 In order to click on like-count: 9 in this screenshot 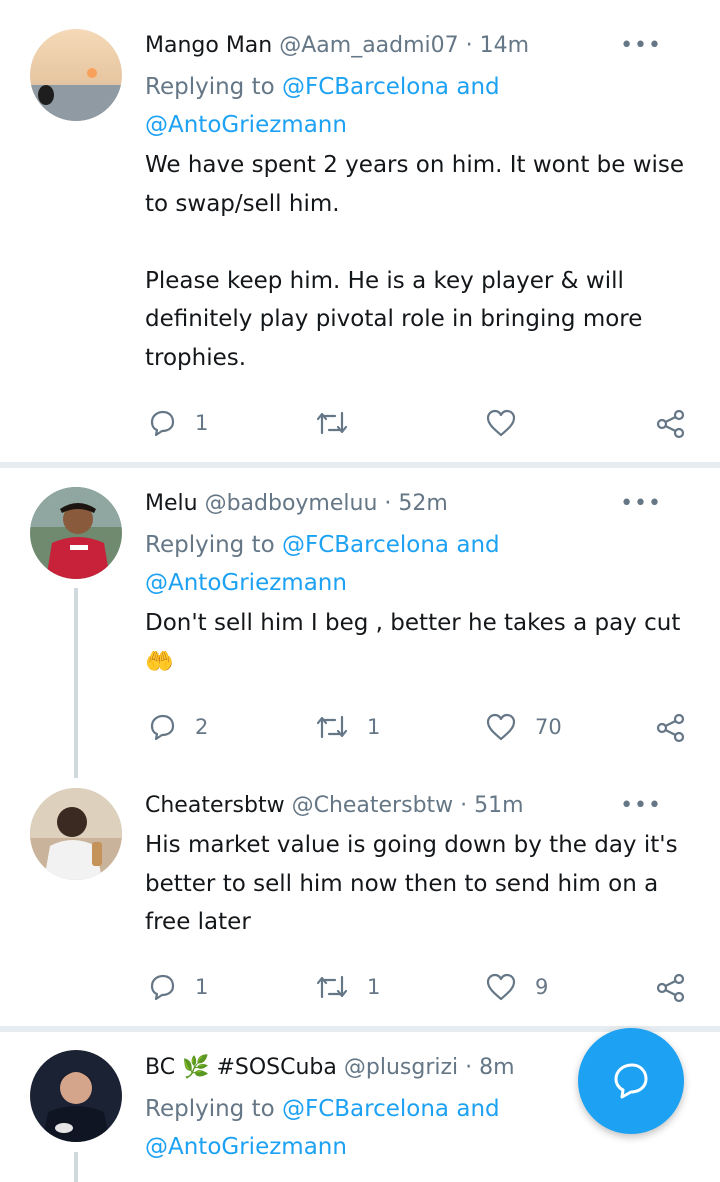, I will do `click(542, 987)`.